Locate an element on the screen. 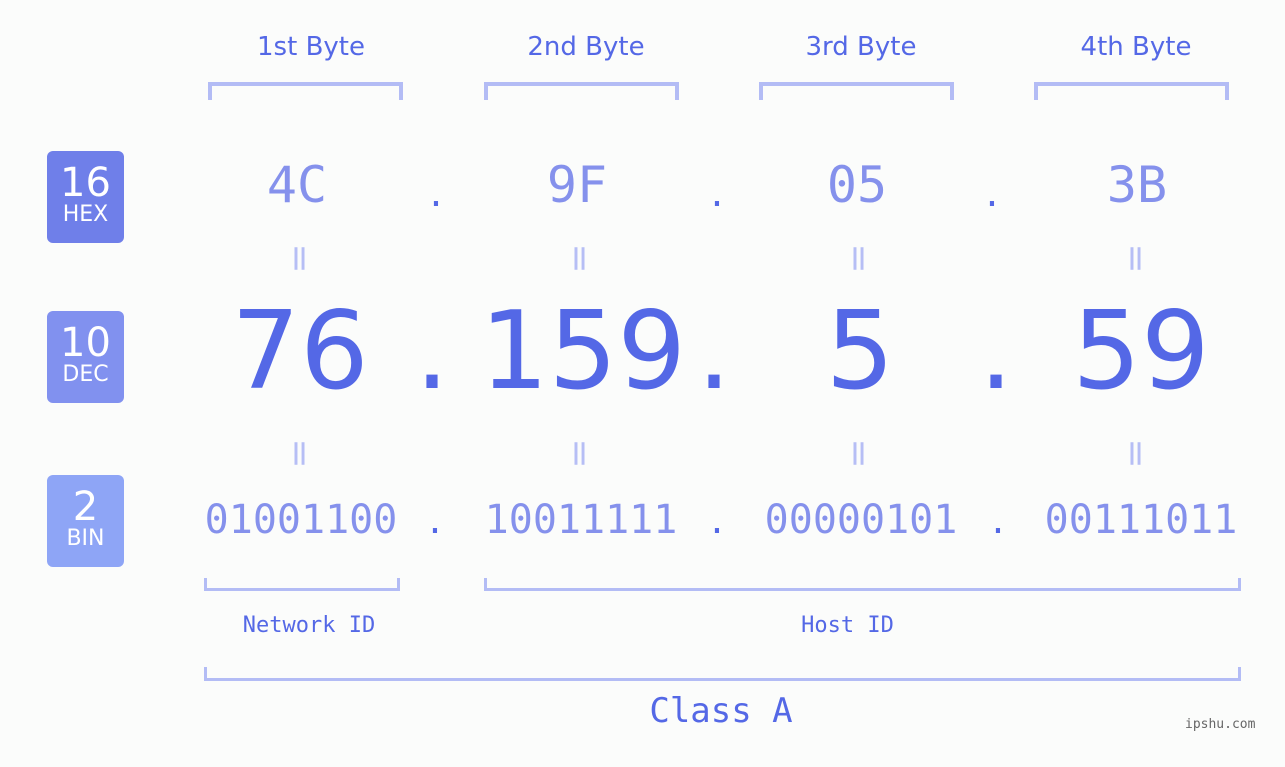 This screenshot has height=767, width=1285. bin-label: BIN is located at coordinates (85, 538).